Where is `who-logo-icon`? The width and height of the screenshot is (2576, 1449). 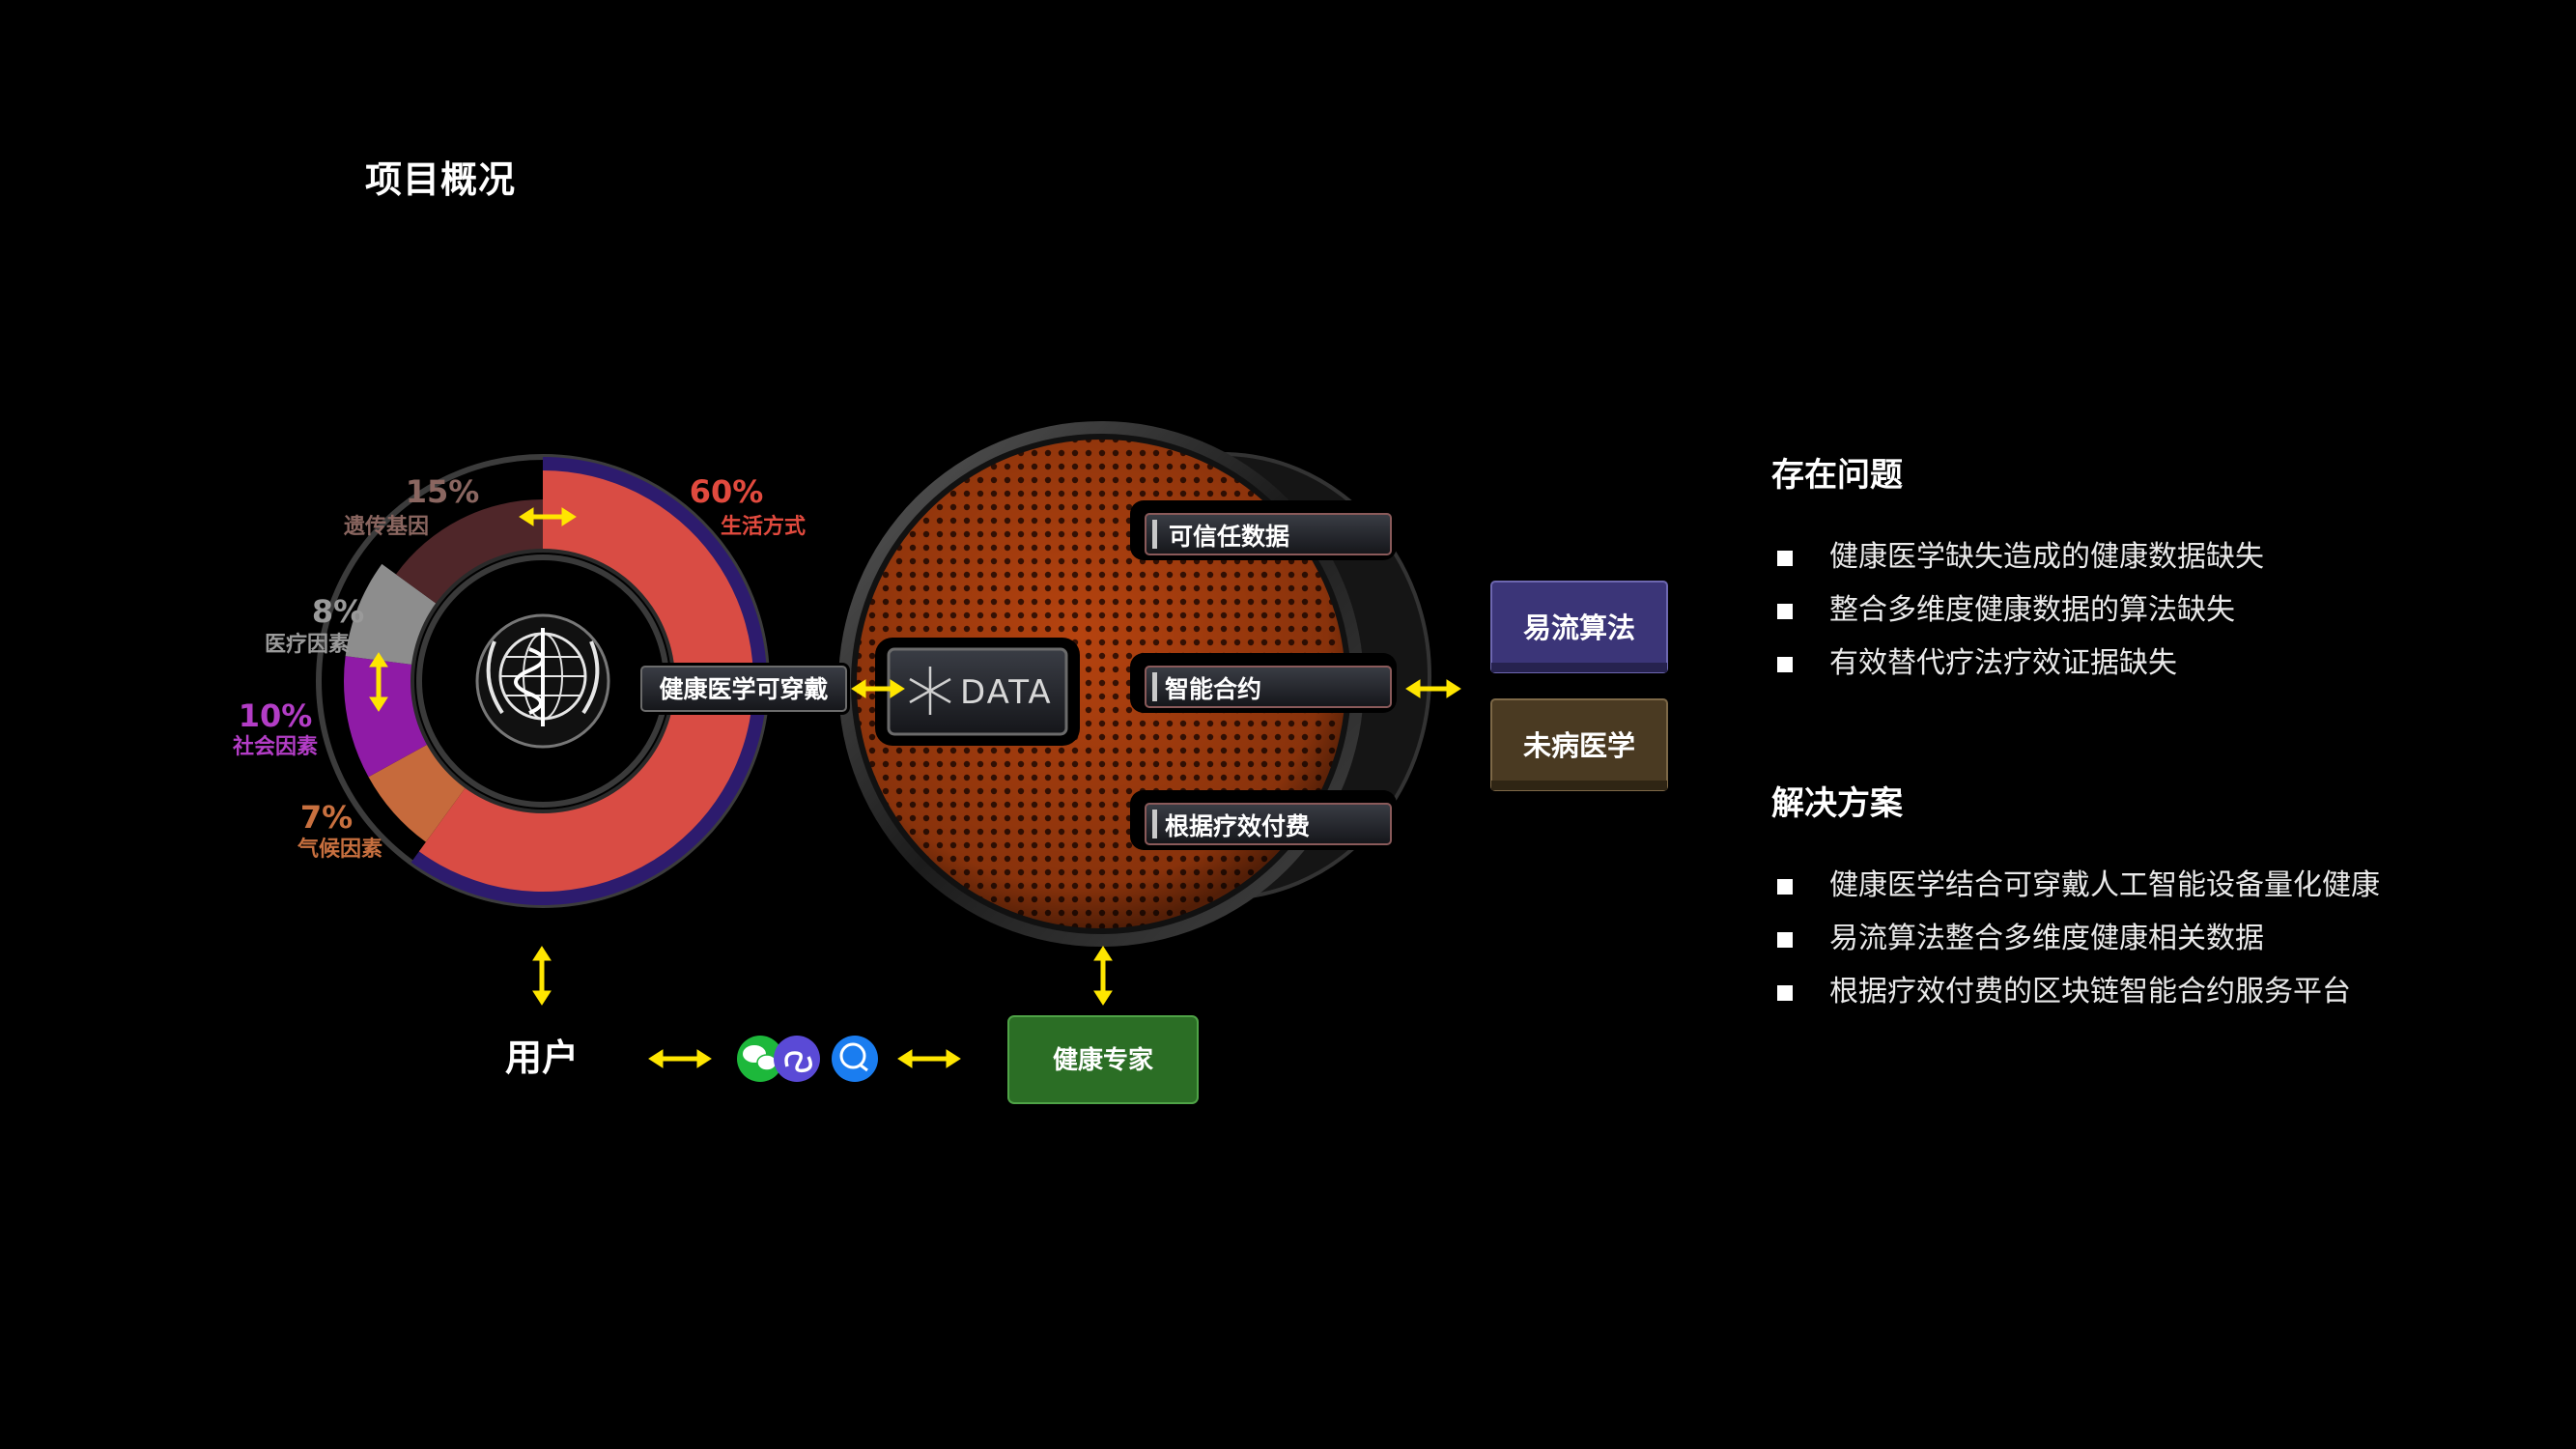
who-logo-icon is located at coordinates (542, 681).